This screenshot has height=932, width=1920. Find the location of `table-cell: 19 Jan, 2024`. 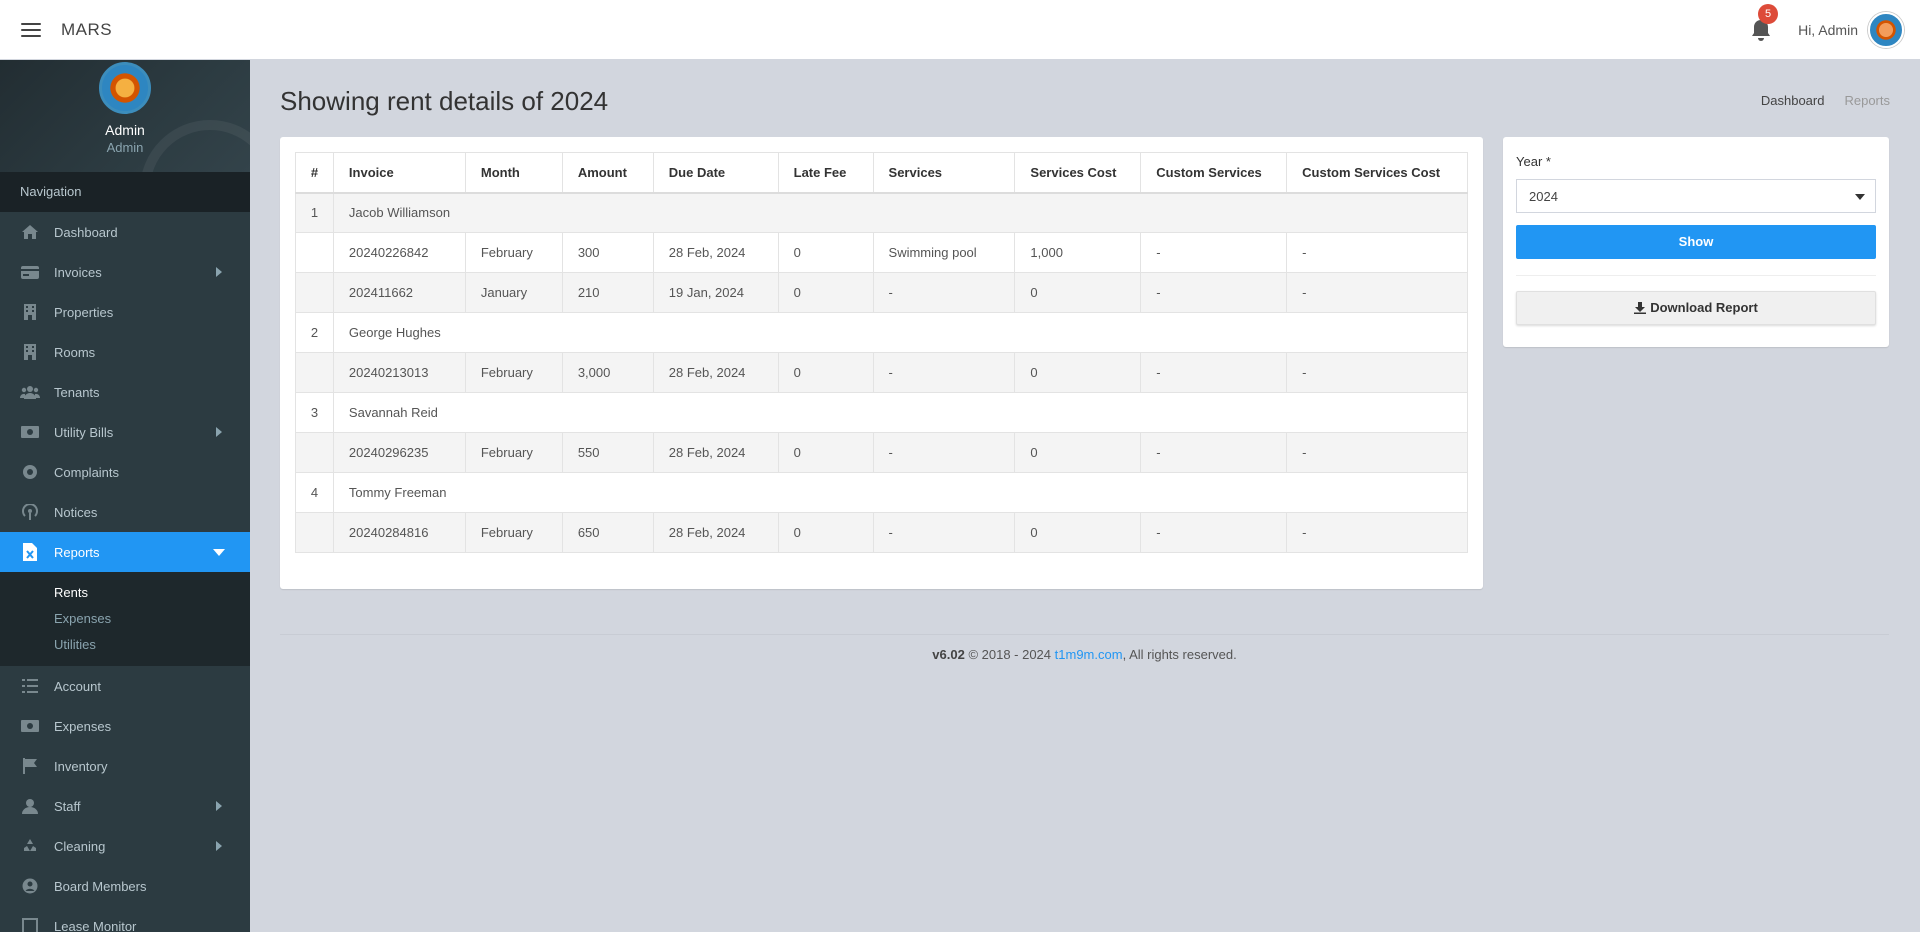

table-cell: 19 Jan, 2024 is located at coordinates (715, 292).